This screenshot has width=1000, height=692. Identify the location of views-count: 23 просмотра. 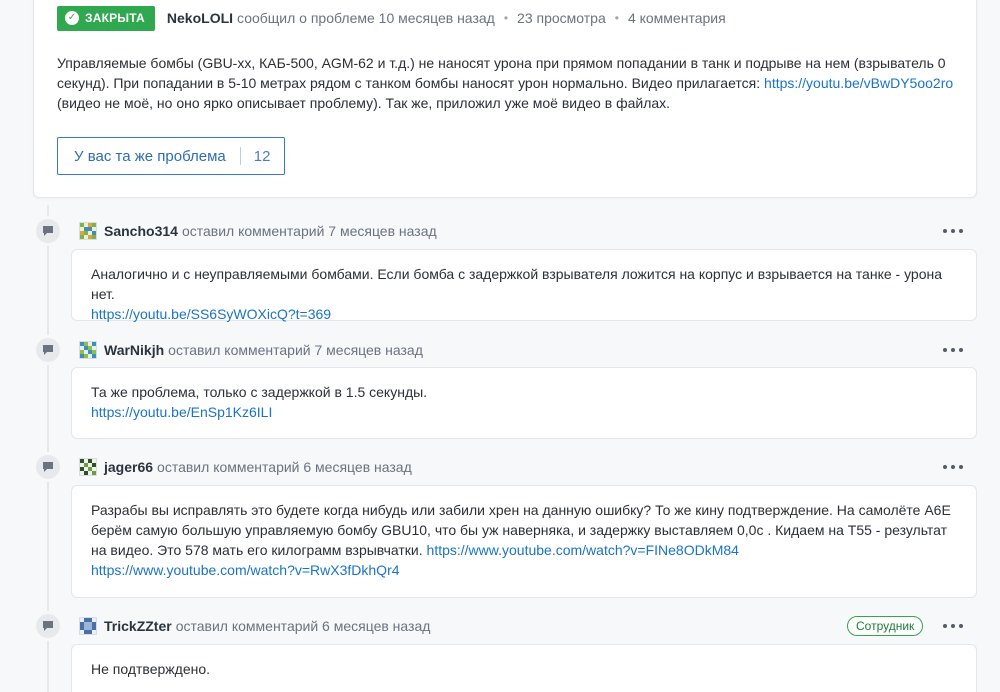
(561, 18).